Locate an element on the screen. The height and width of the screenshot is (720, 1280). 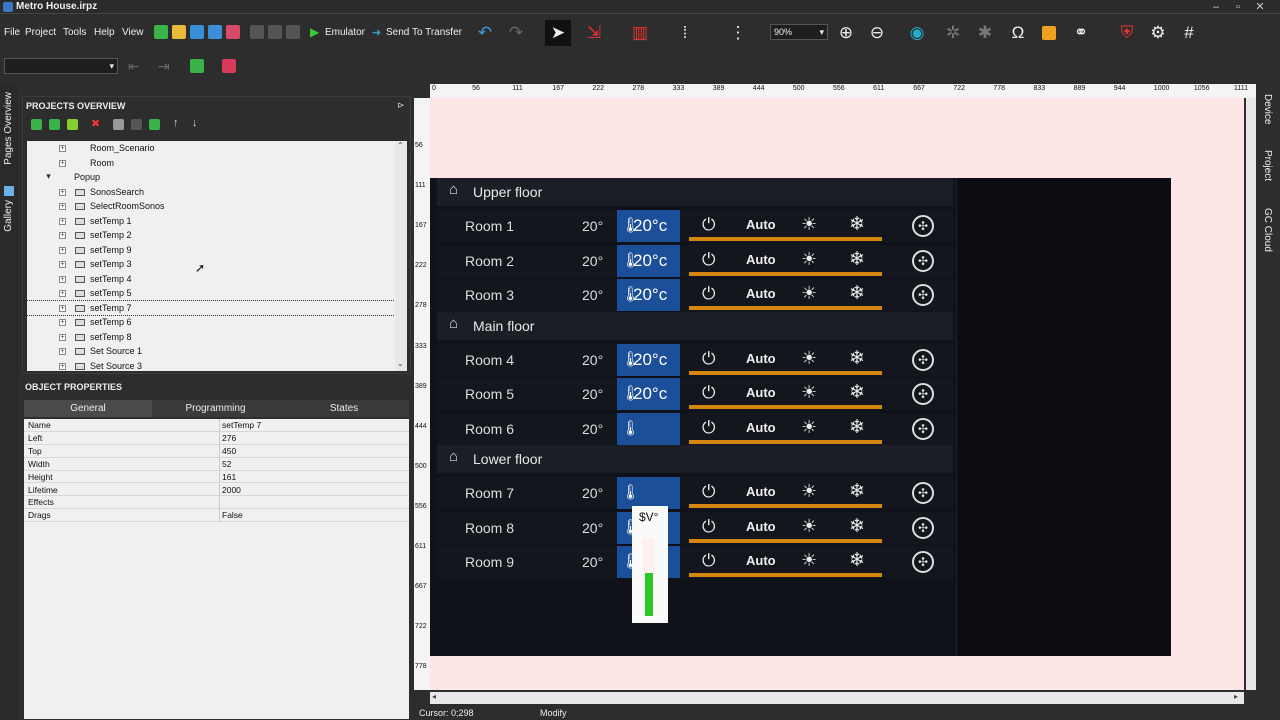
next-page-icon: ⇥ is located at coordinates (164, 66).